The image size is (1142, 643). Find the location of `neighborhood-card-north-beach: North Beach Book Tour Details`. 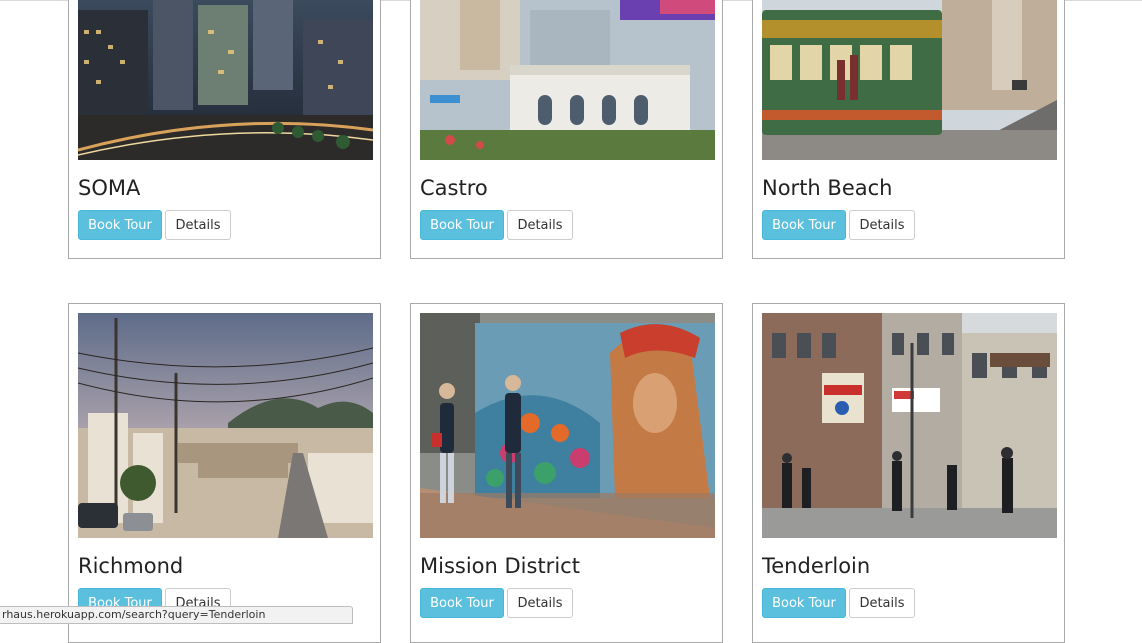

neighborhood-card-north-beach: North Beach Book Tour Details is located at coordinates (908, 129).